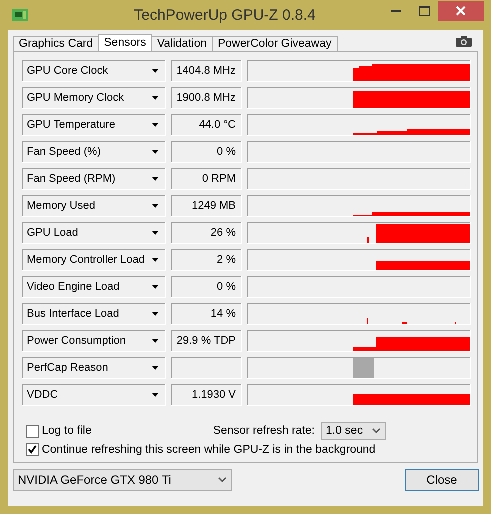  I want to click on sensor-dropdown: Fan Speed (%), so click(94, 152).